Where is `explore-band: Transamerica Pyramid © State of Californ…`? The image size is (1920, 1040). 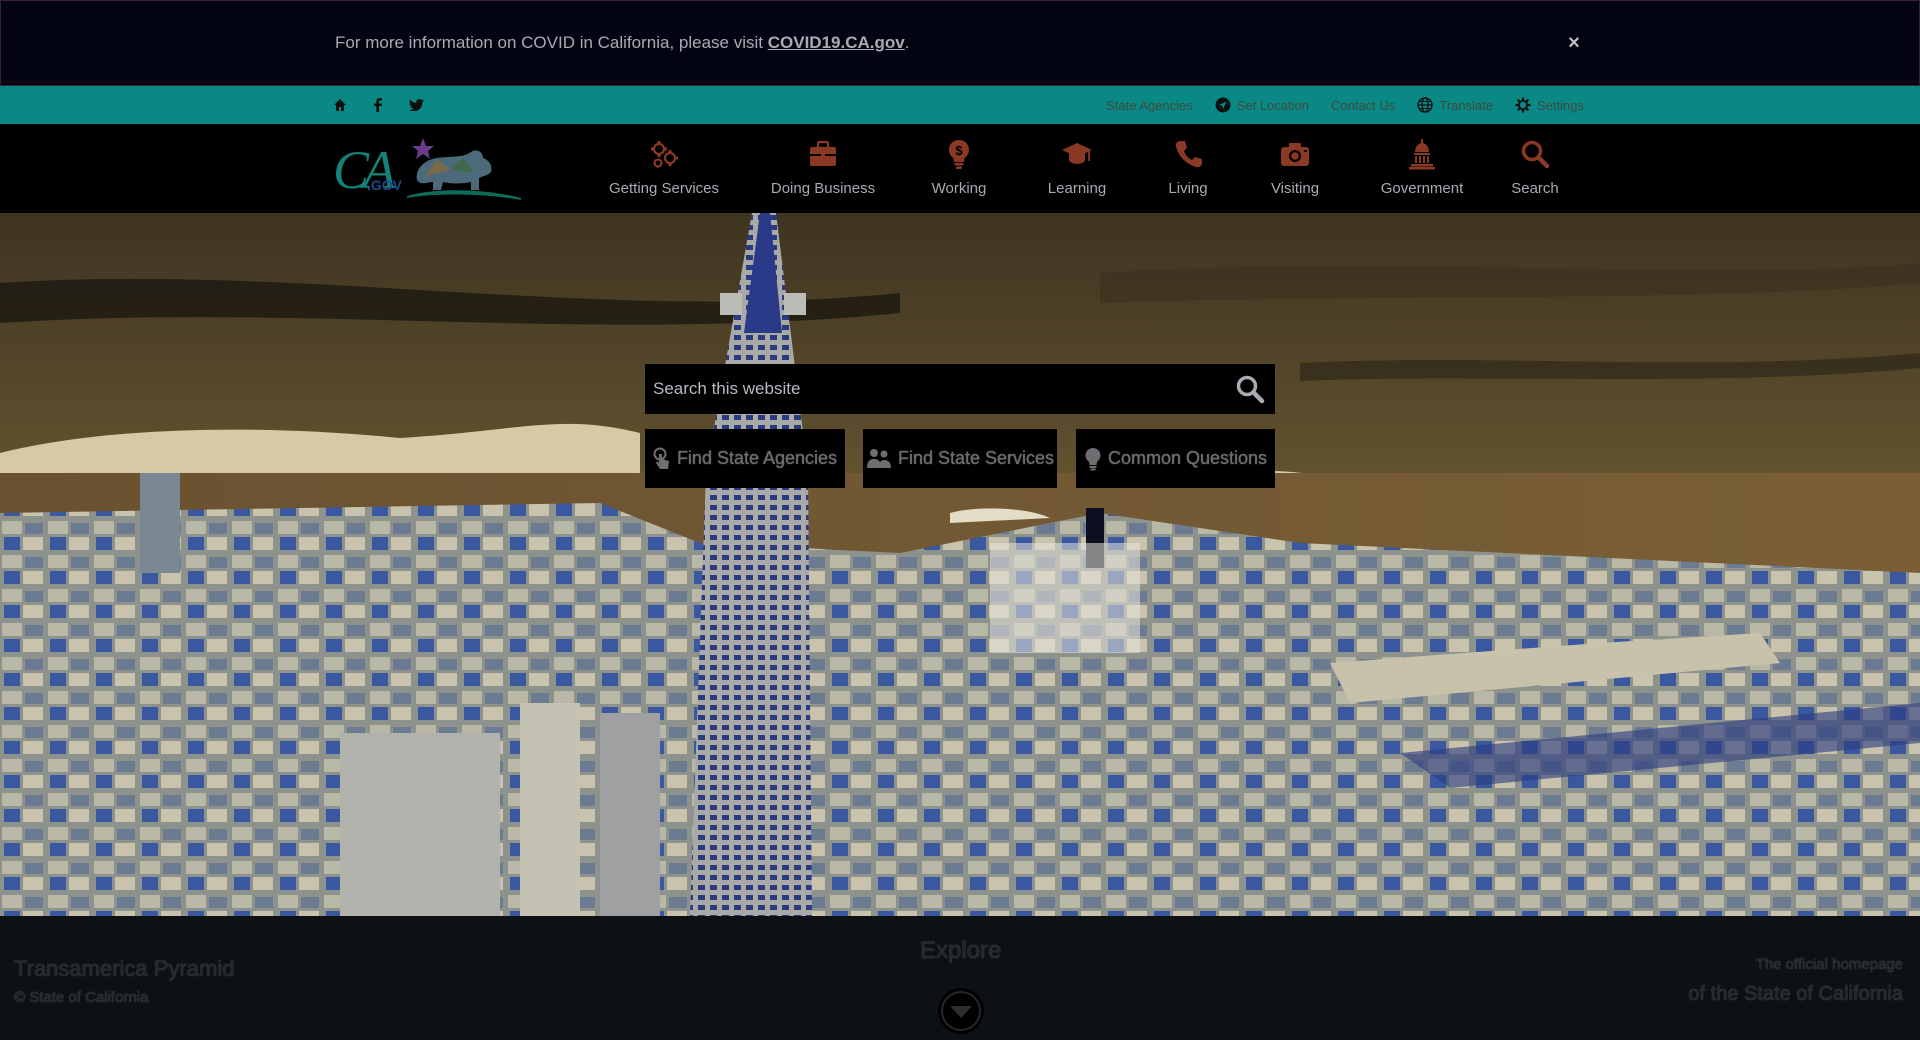 explore-band: Transamerica Pyramid © State of Californ… is located at coordinates (960, 978).